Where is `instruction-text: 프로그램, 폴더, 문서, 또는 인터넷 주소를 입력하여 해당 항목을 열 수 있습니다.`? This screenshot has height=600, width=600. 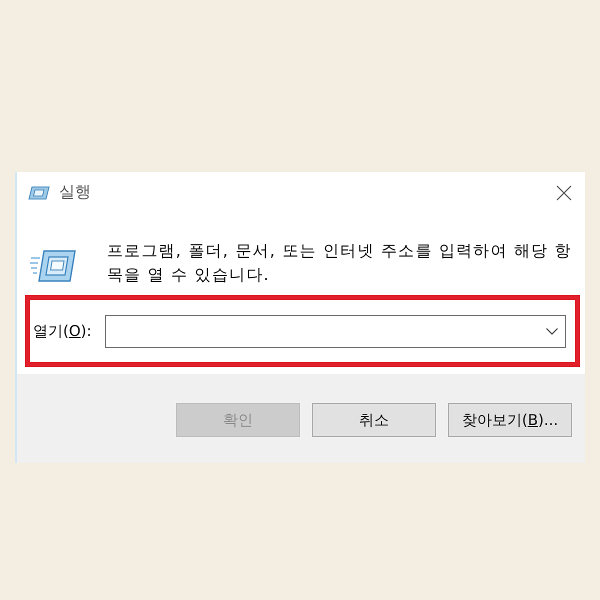
instruction-text: 프로그램, 폴더, 문서, 또는 인터넷 주소를 입력하여 해당 항목을 열 수 있습니다. is located at coordinates (340, 263).